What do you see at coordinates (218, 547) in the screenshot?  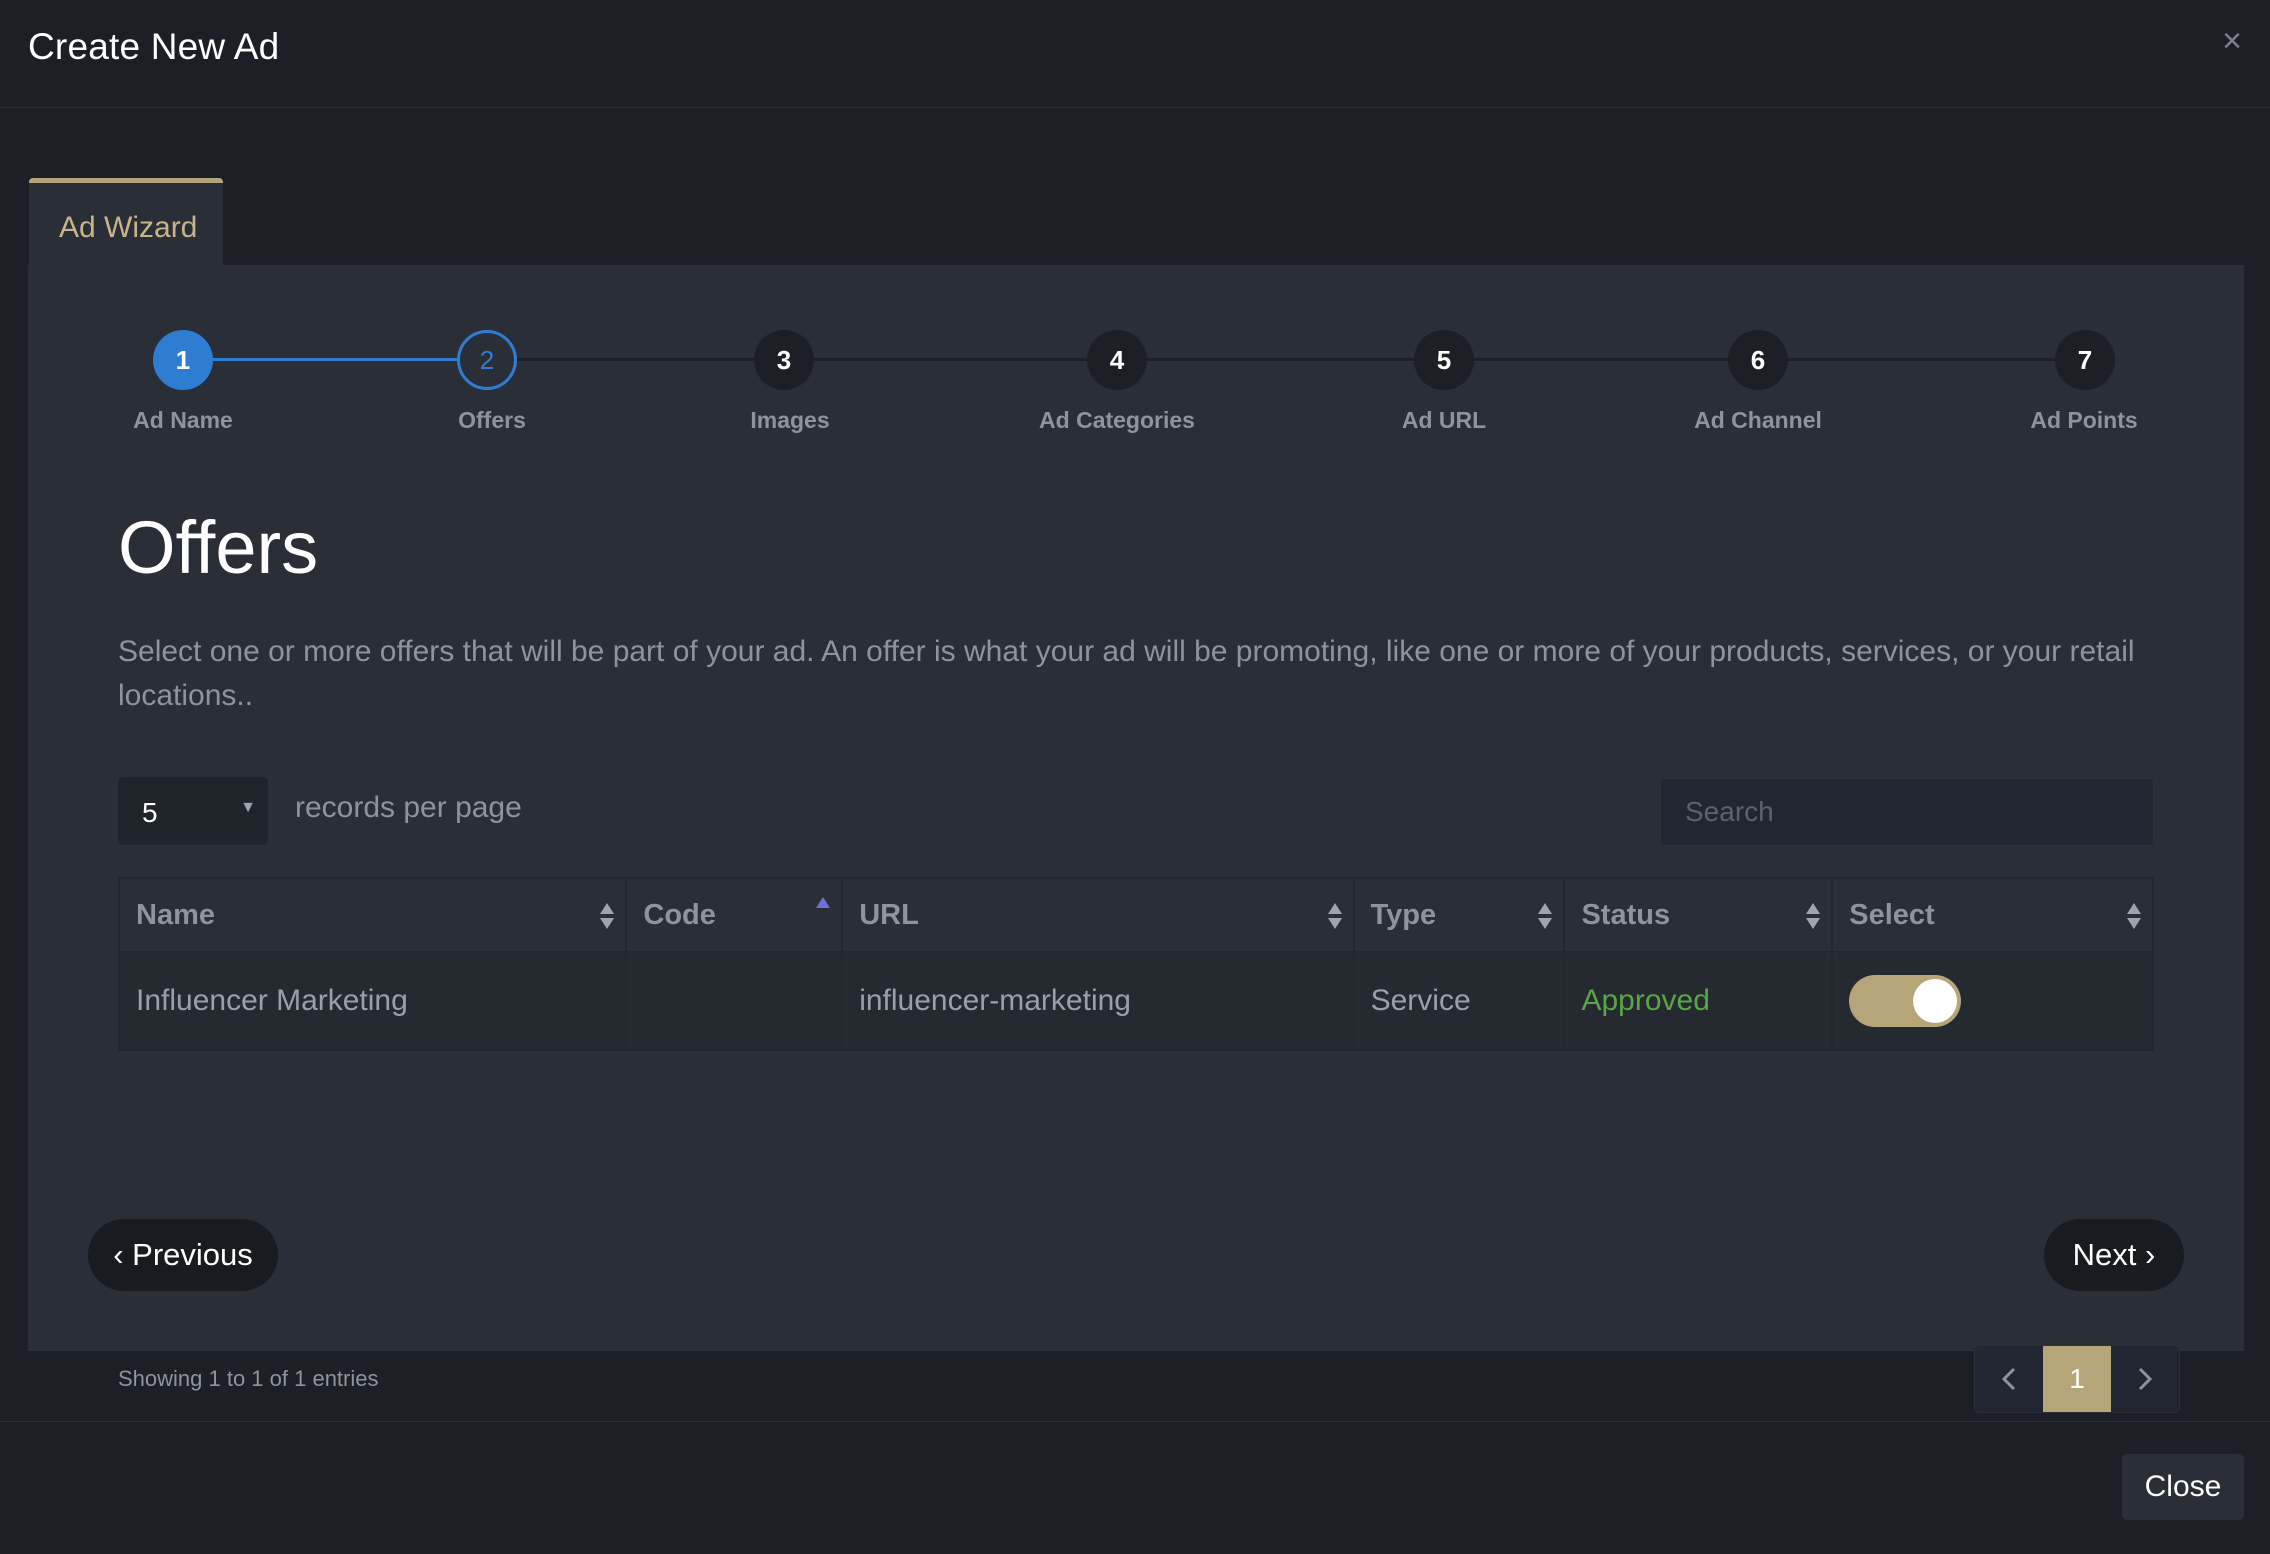 I see `page-title: Offers` at bounding box center [218, 547].